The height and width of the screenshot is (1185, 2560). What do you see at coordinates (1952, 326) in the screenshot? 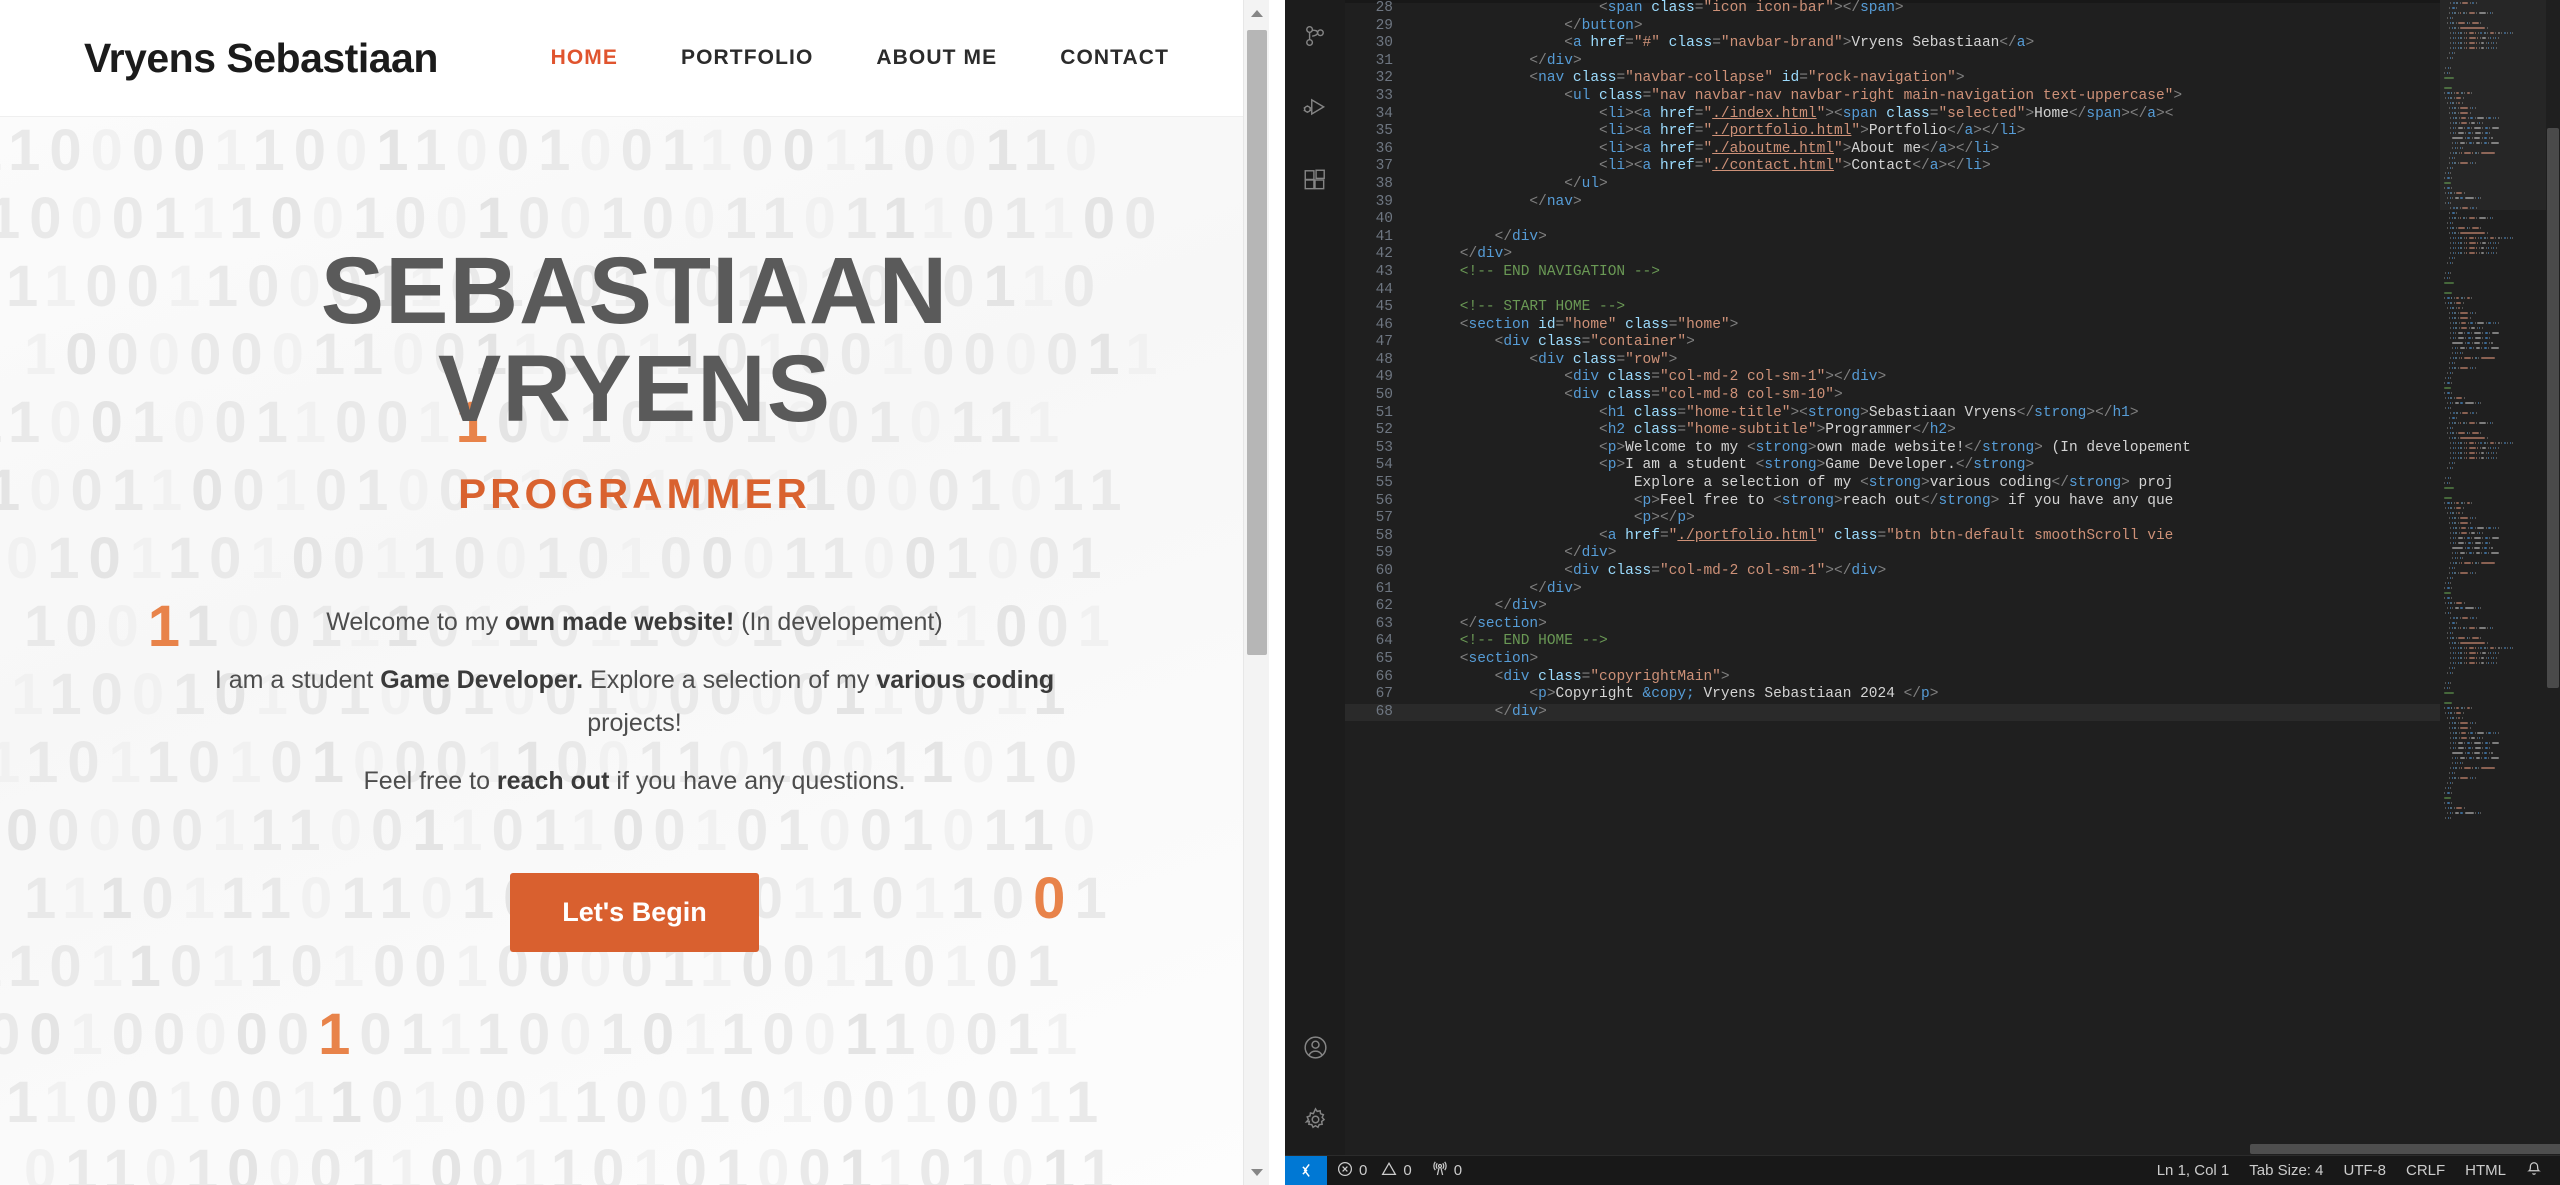
I see `code-line: 46 <section id="home" class="home">` at bounding box center [1952, 326].